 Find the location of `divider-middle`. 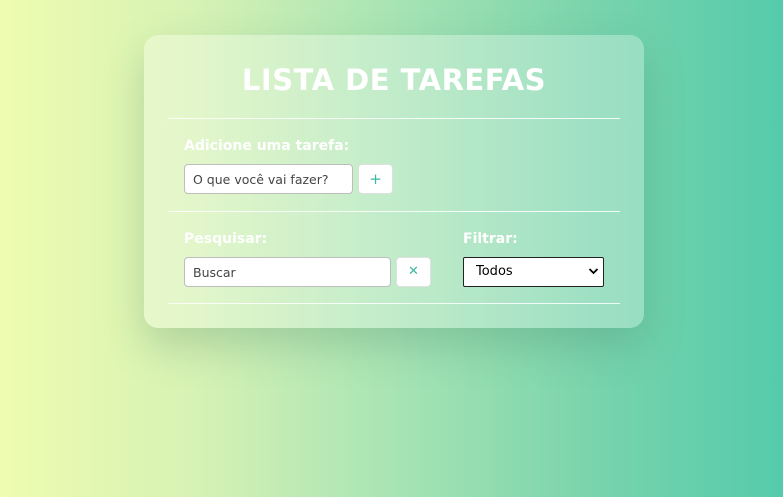

divider-middle is located at coordinates (394, 211).